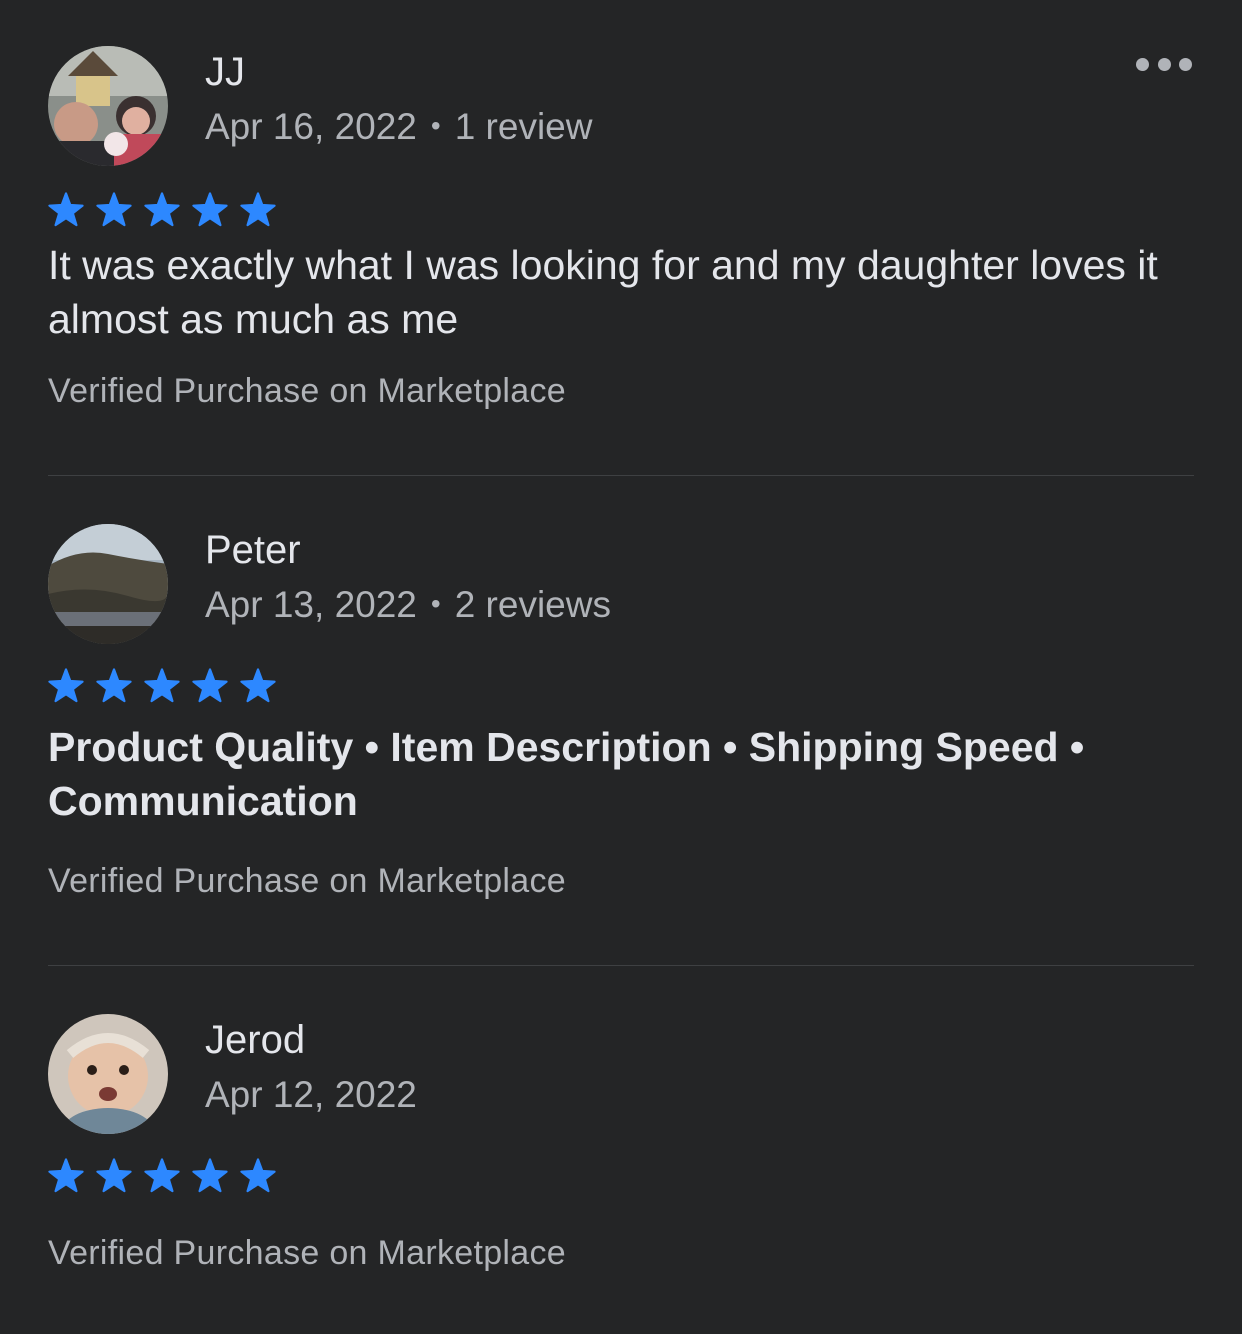 The width and height of the screenshot is (1242, 1334). I want to click on reviewer-name: JJ, so click(225, 72).